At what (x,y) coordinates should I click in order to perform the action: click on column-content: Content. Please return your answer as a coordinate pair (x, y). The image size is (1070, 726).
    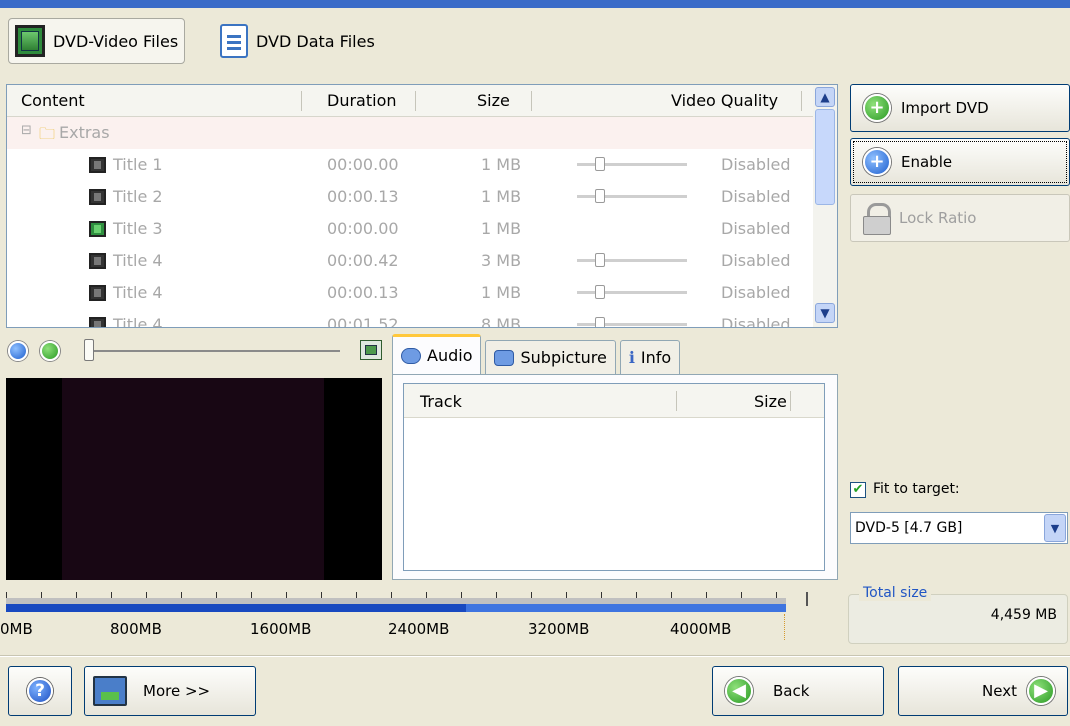
    Looking at the image, I should click on (53, 100).